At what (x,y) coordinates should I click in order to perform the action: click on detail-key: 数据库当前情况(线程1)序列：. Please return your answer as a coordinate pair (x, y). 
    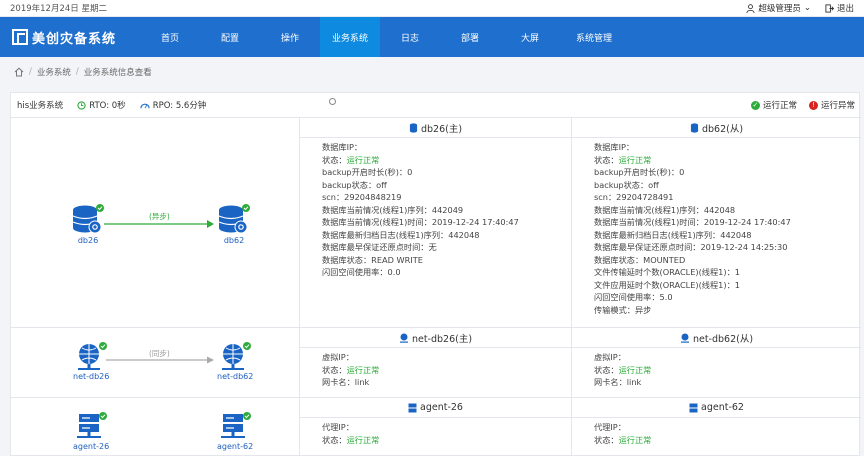
    Looking at the image, I should click on (377, 209).